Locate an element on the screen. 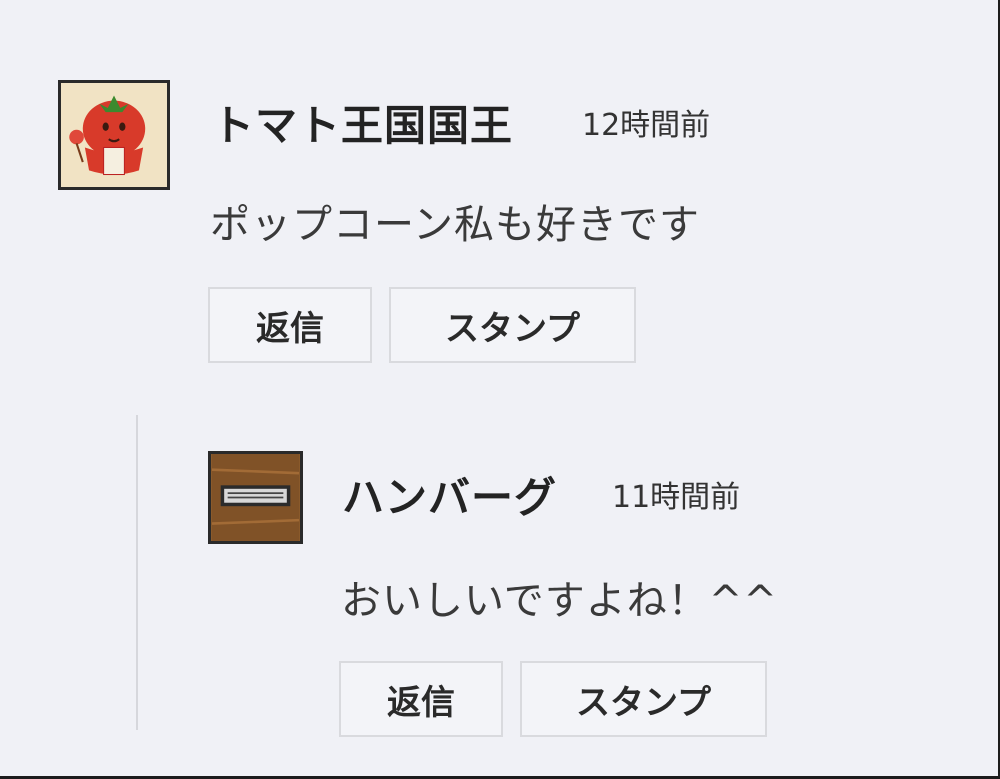 Image resolution: width=1000 pixels, height=779 pixels. comment-text: ポップコーン私も好きです is located at coordinates (455, 225).